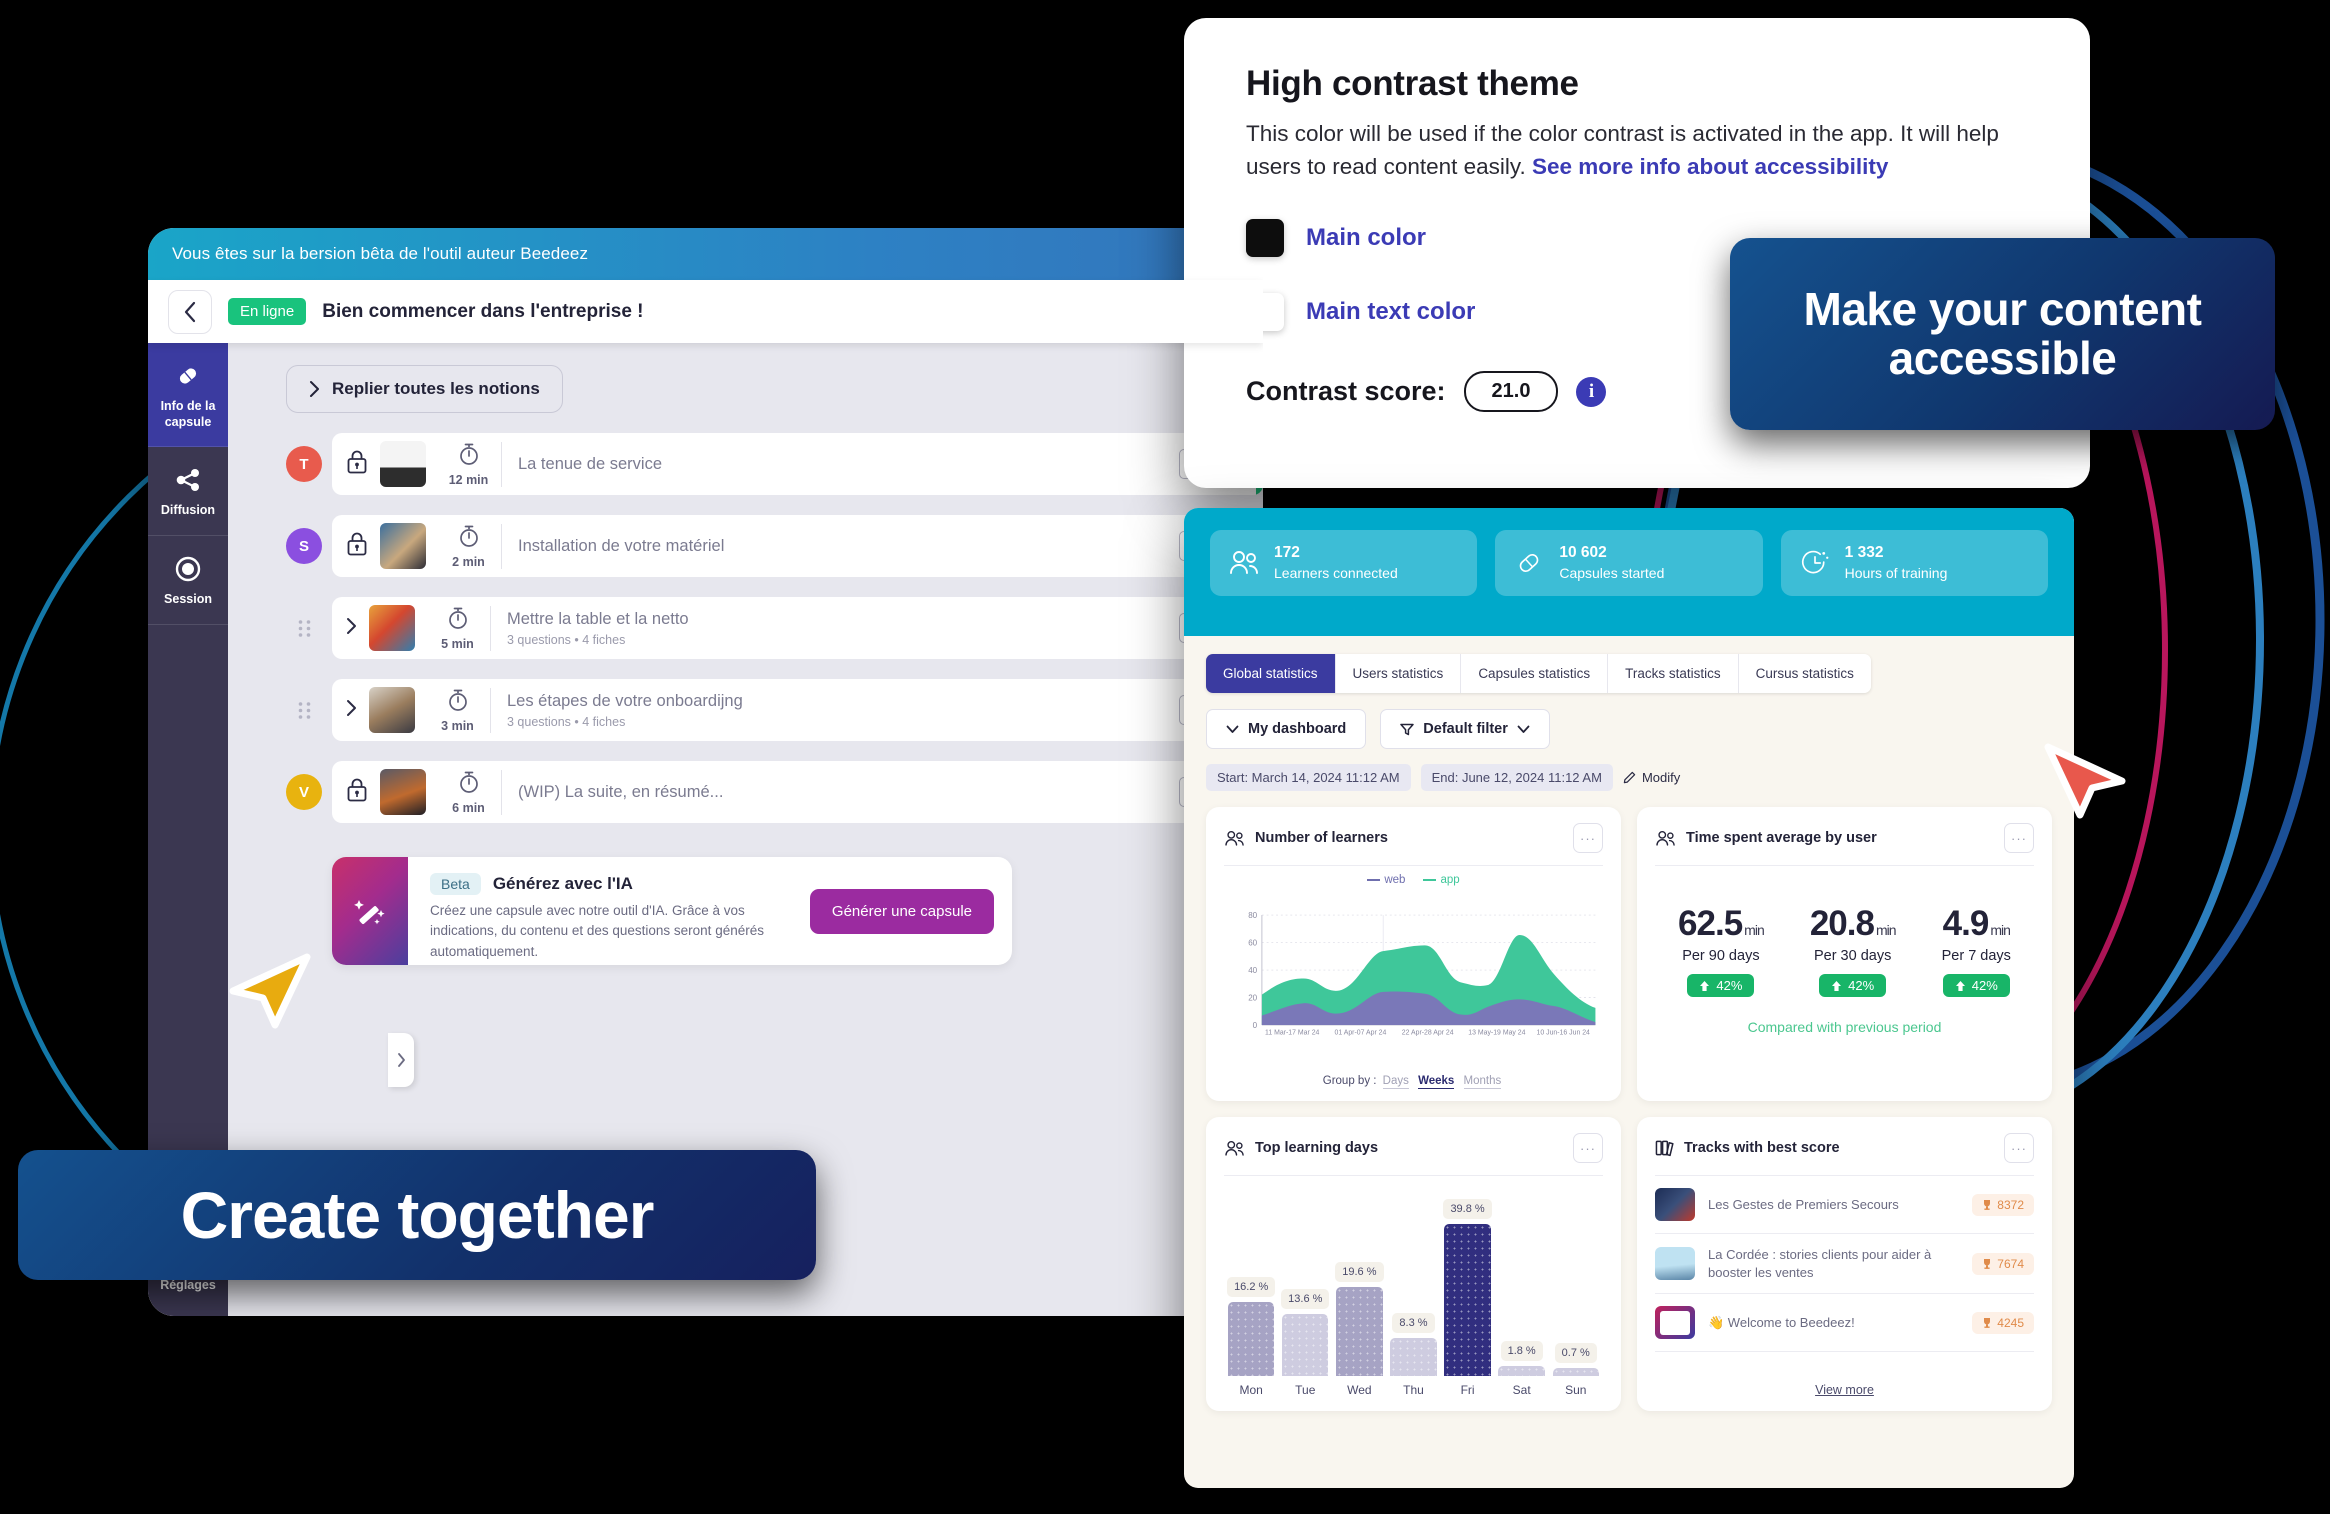 Image resolution: width=2330 pixels, height=1514 pixels. I want to click on bar-category: Fri, so click(1467, 1390).